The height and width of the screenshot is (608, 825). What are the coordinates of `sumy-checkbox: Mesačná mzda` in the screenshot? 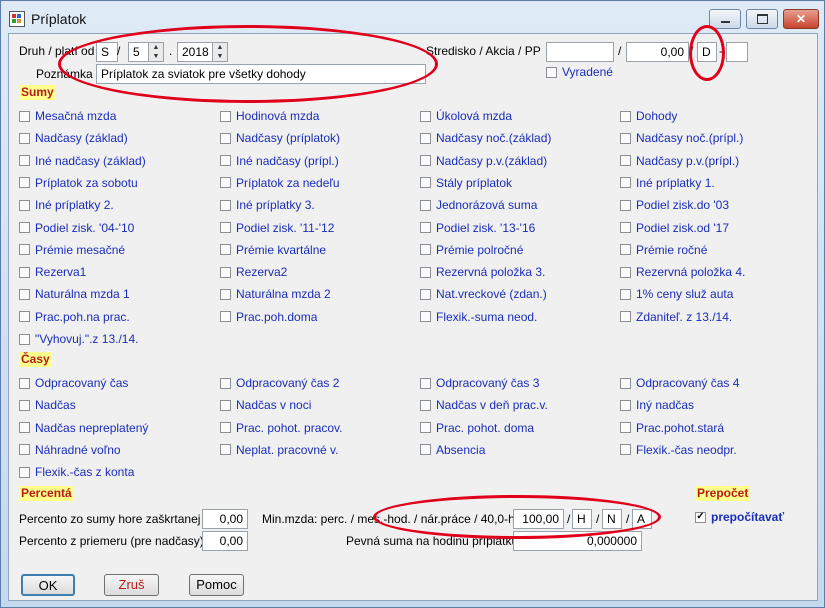 It's located at (67, 116).